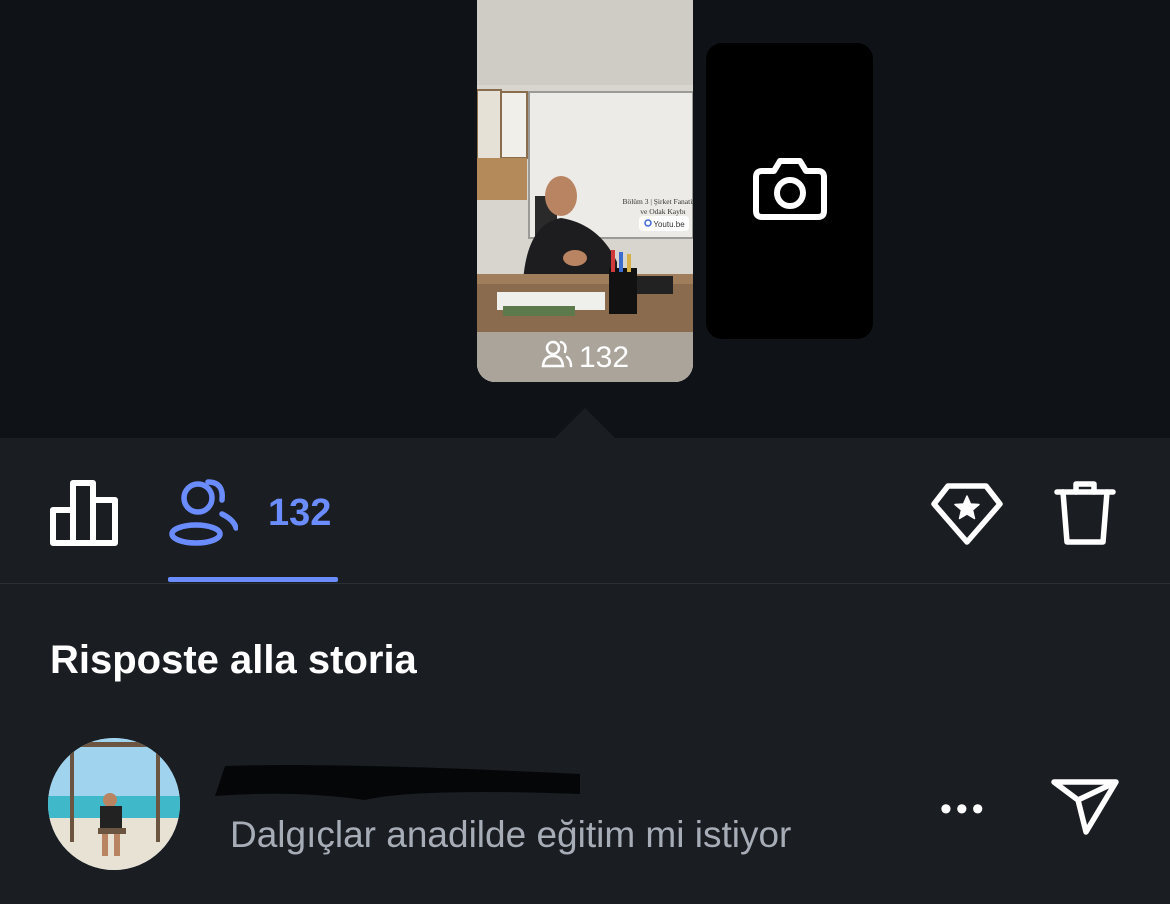  What do you see at coordinates (249, 513) in the screenshot?
I see `tab-viewers: 132` at bounding box center [249, 513].